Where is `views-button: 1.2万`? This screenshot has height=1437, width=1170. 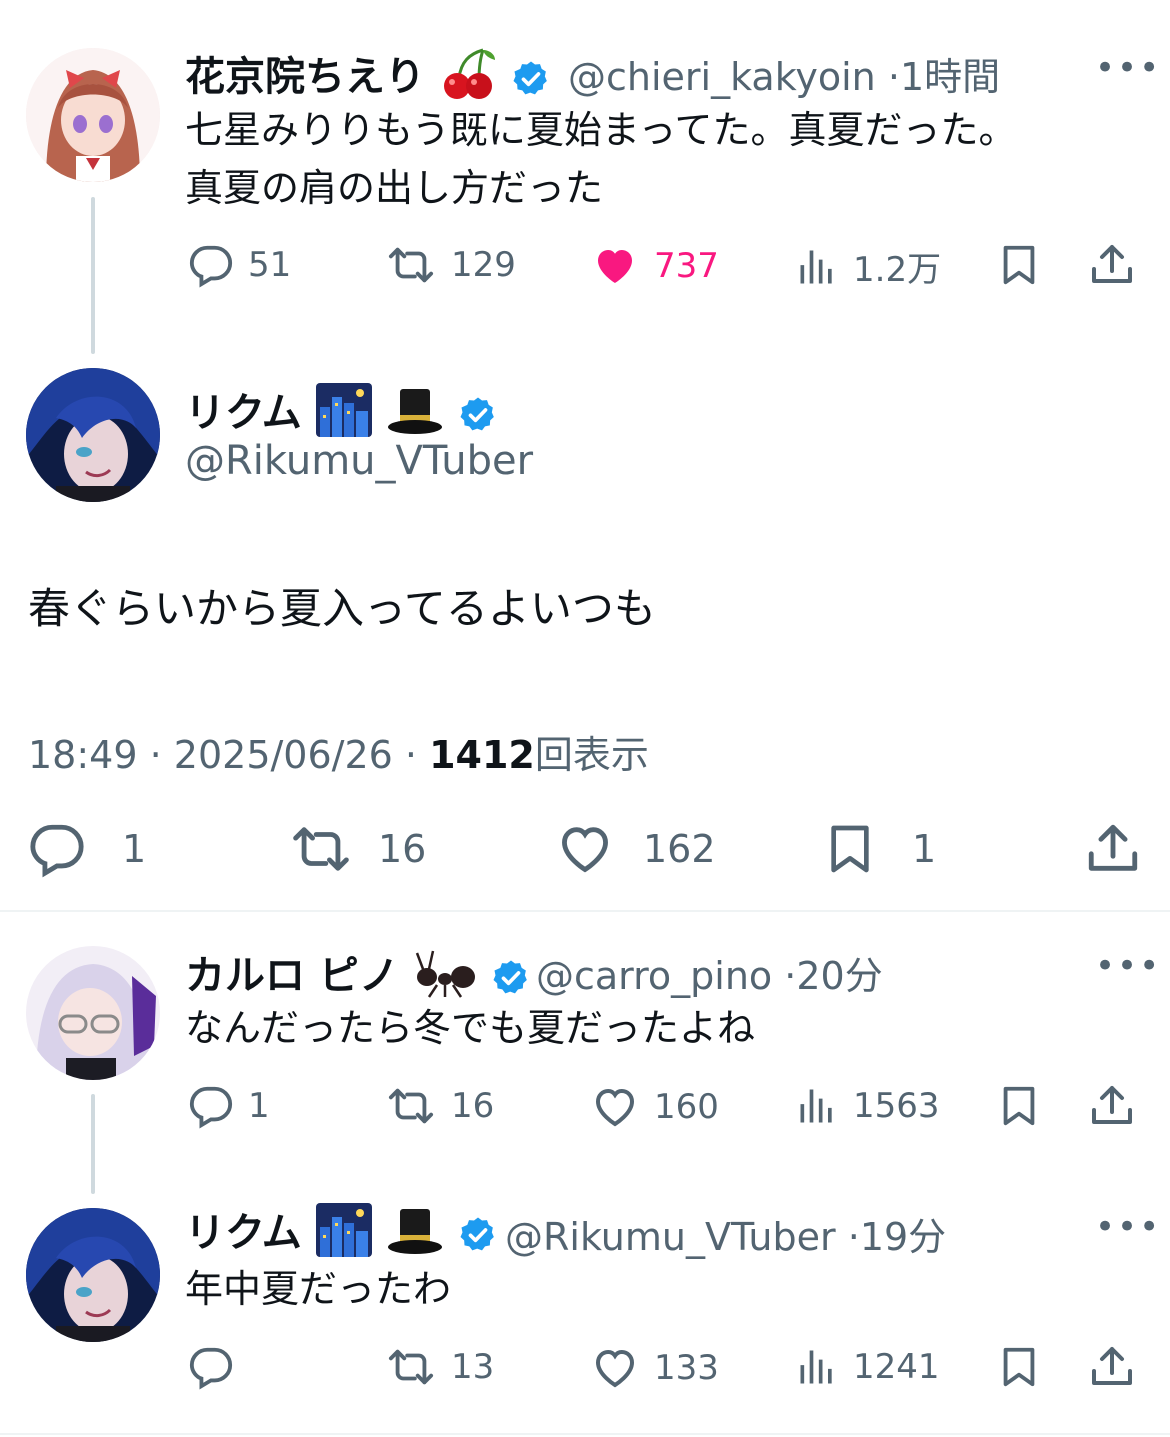
views-button: 1.2万 is located at coordinates (868, 266).